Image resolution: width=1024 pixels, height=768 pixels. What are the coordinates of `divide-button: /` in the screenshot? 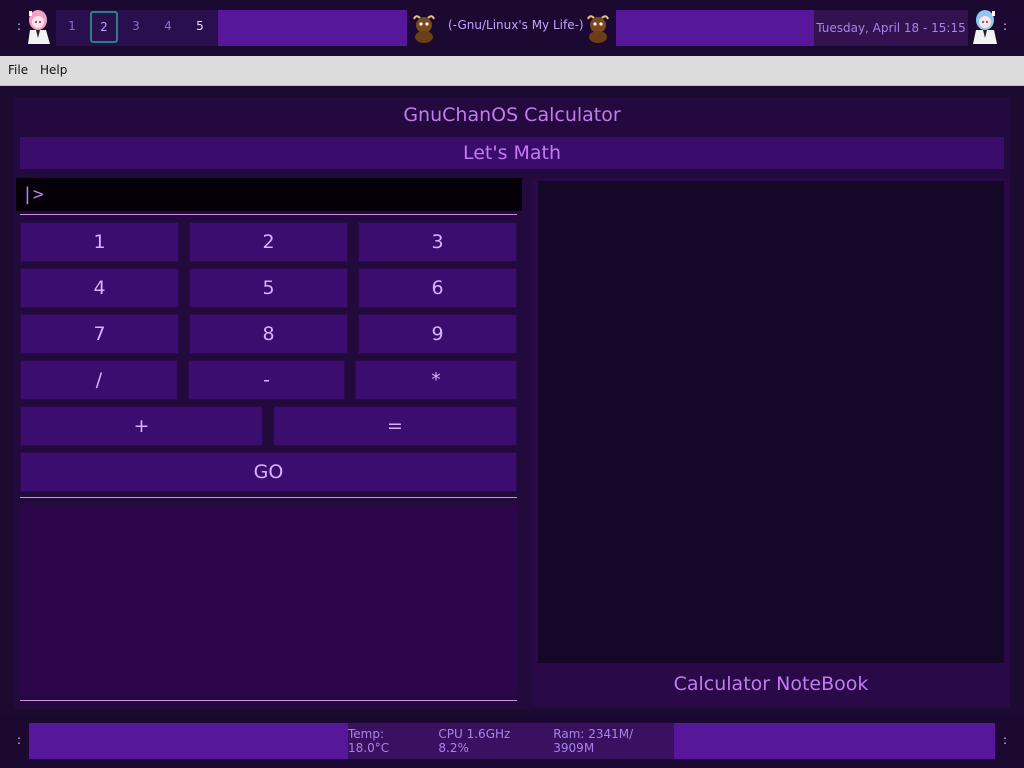 It's located at (99, 380).